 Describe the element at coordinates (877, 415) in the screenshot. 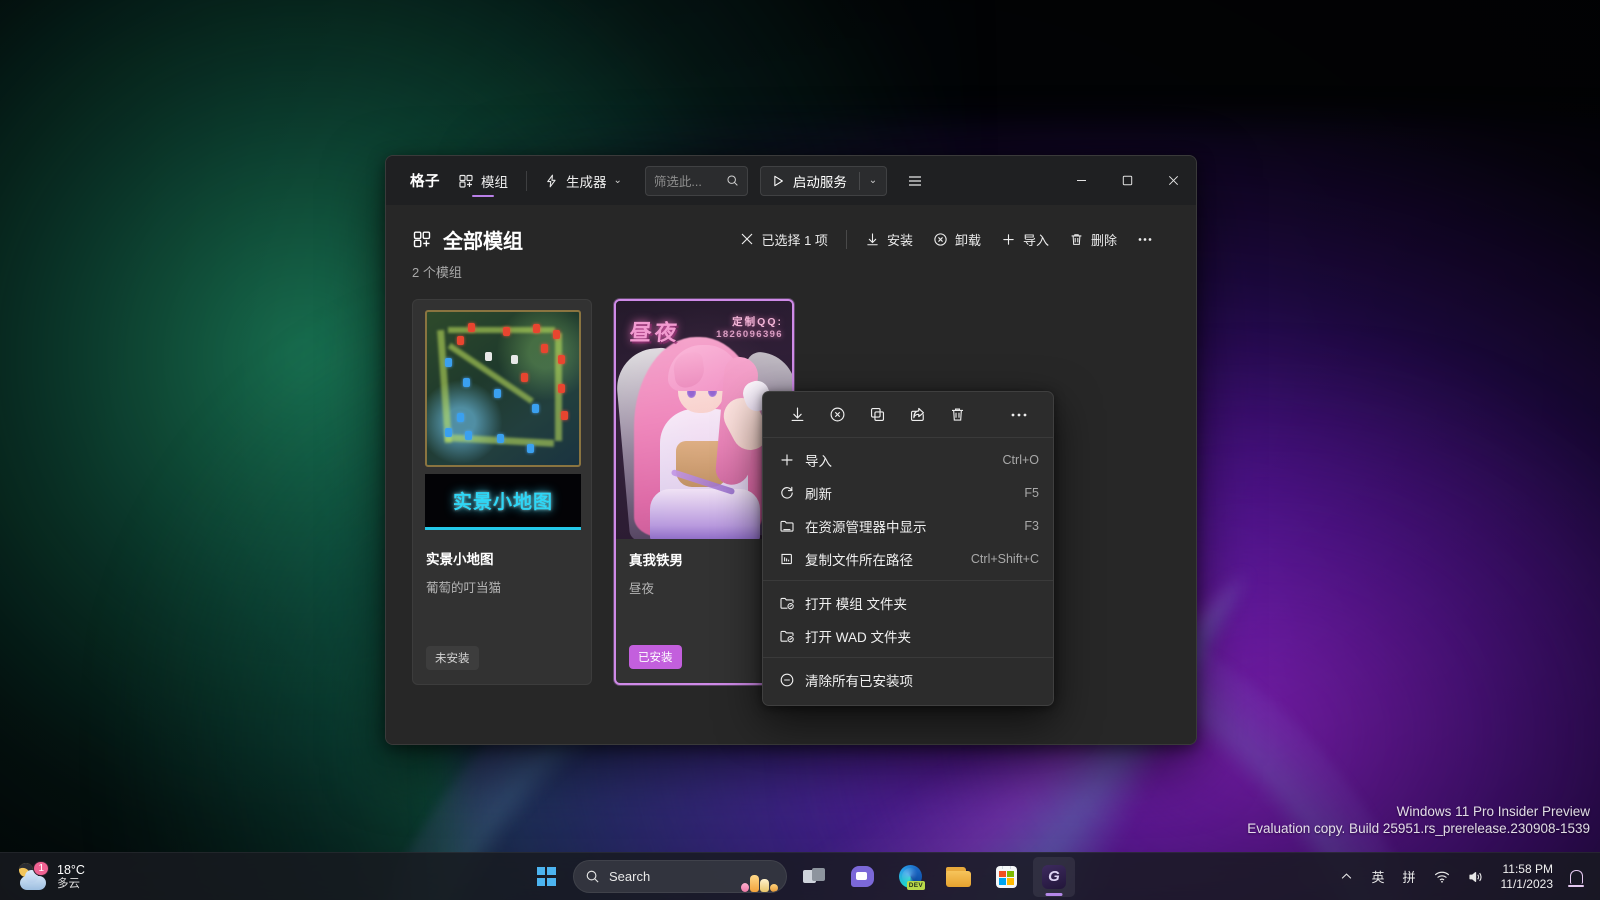

I see `copy-icon` at that location.